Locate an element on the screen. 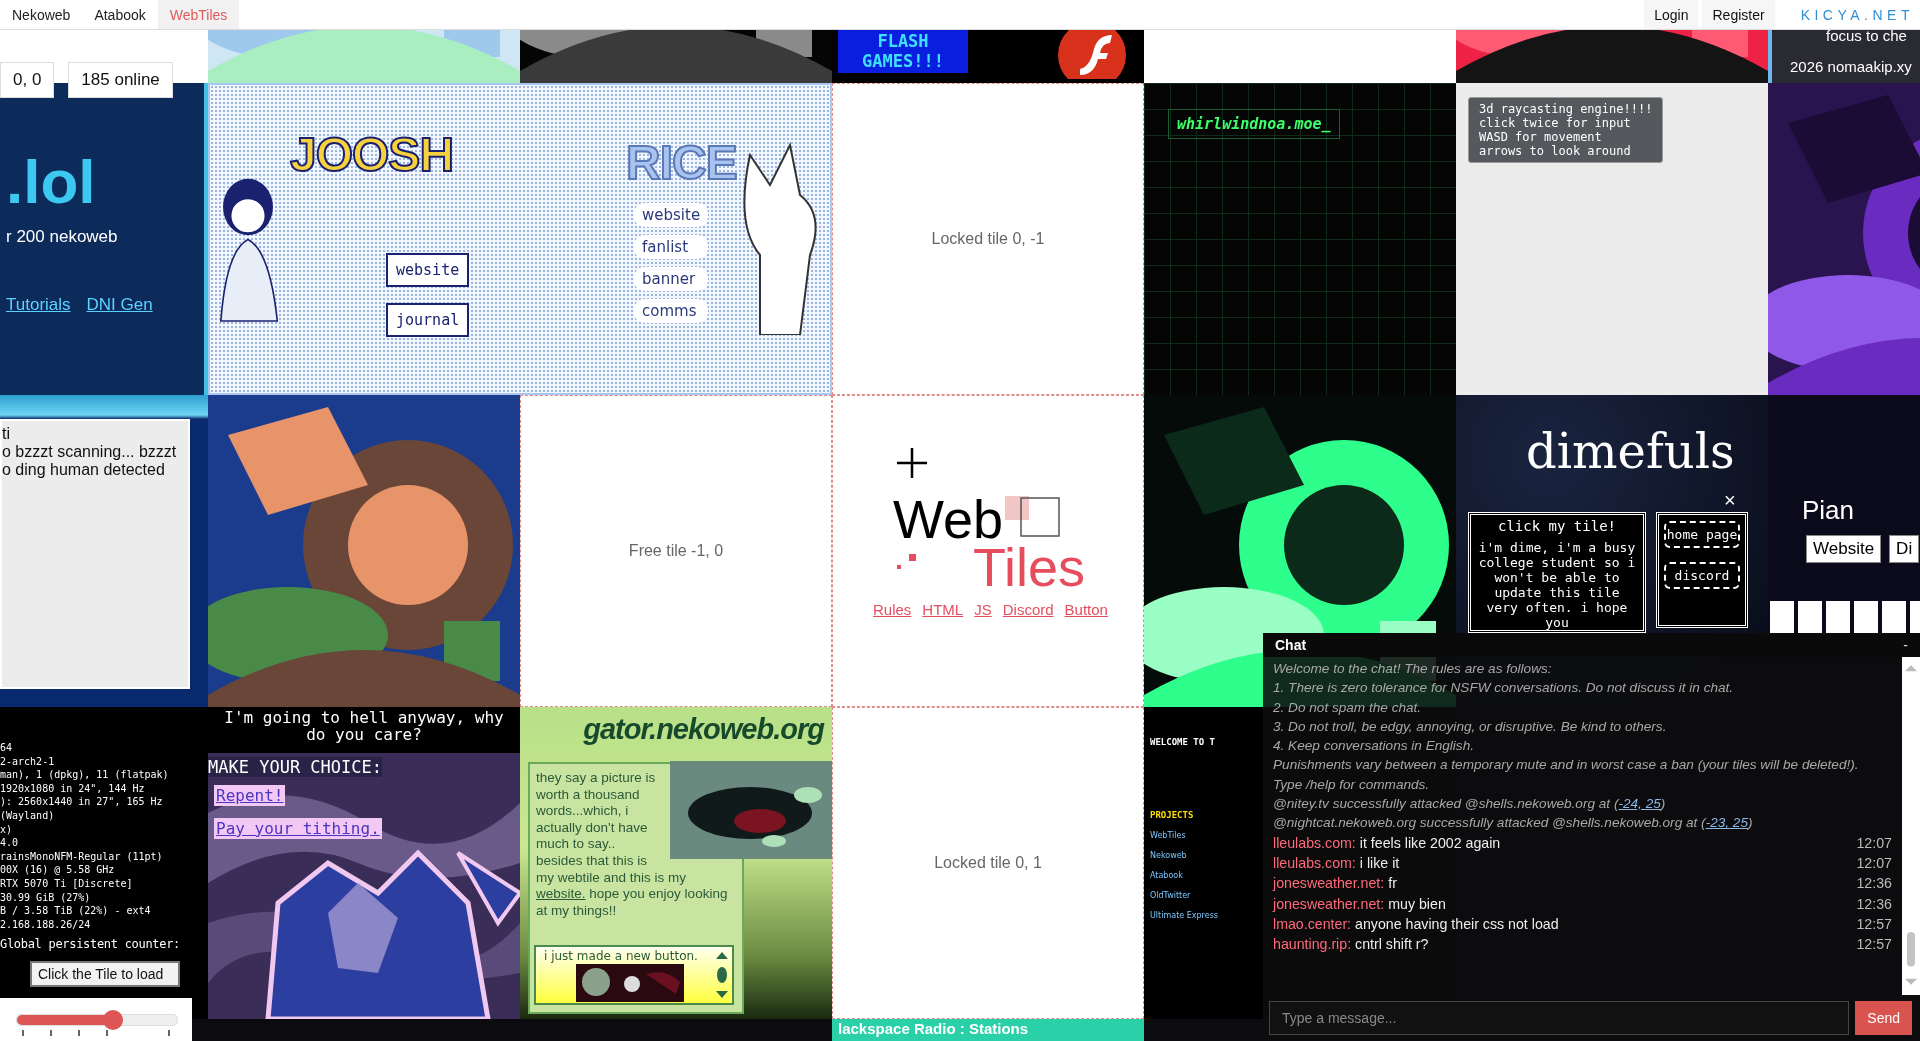 Image resolution: width=1920 pixels, height=1041 pixels. chat-message: fr is located at coordinates (1393, 883).